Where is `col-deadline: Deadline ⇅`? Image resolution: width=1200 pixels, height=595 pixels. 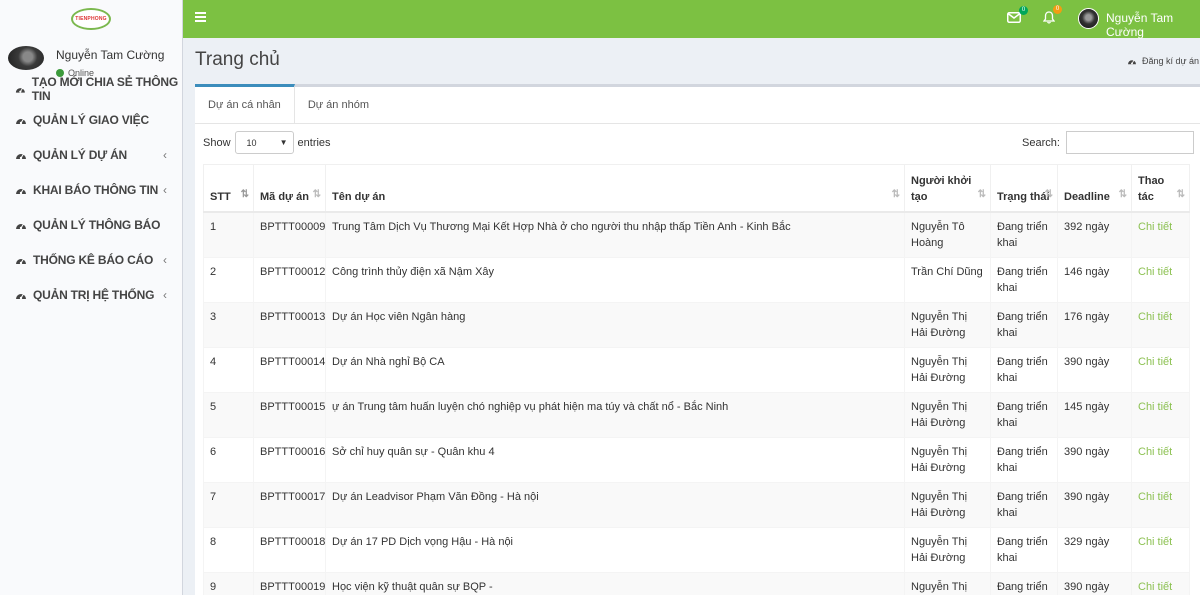
col-deadline: Deadline ⇅ is located at coordinates (1094, 188).